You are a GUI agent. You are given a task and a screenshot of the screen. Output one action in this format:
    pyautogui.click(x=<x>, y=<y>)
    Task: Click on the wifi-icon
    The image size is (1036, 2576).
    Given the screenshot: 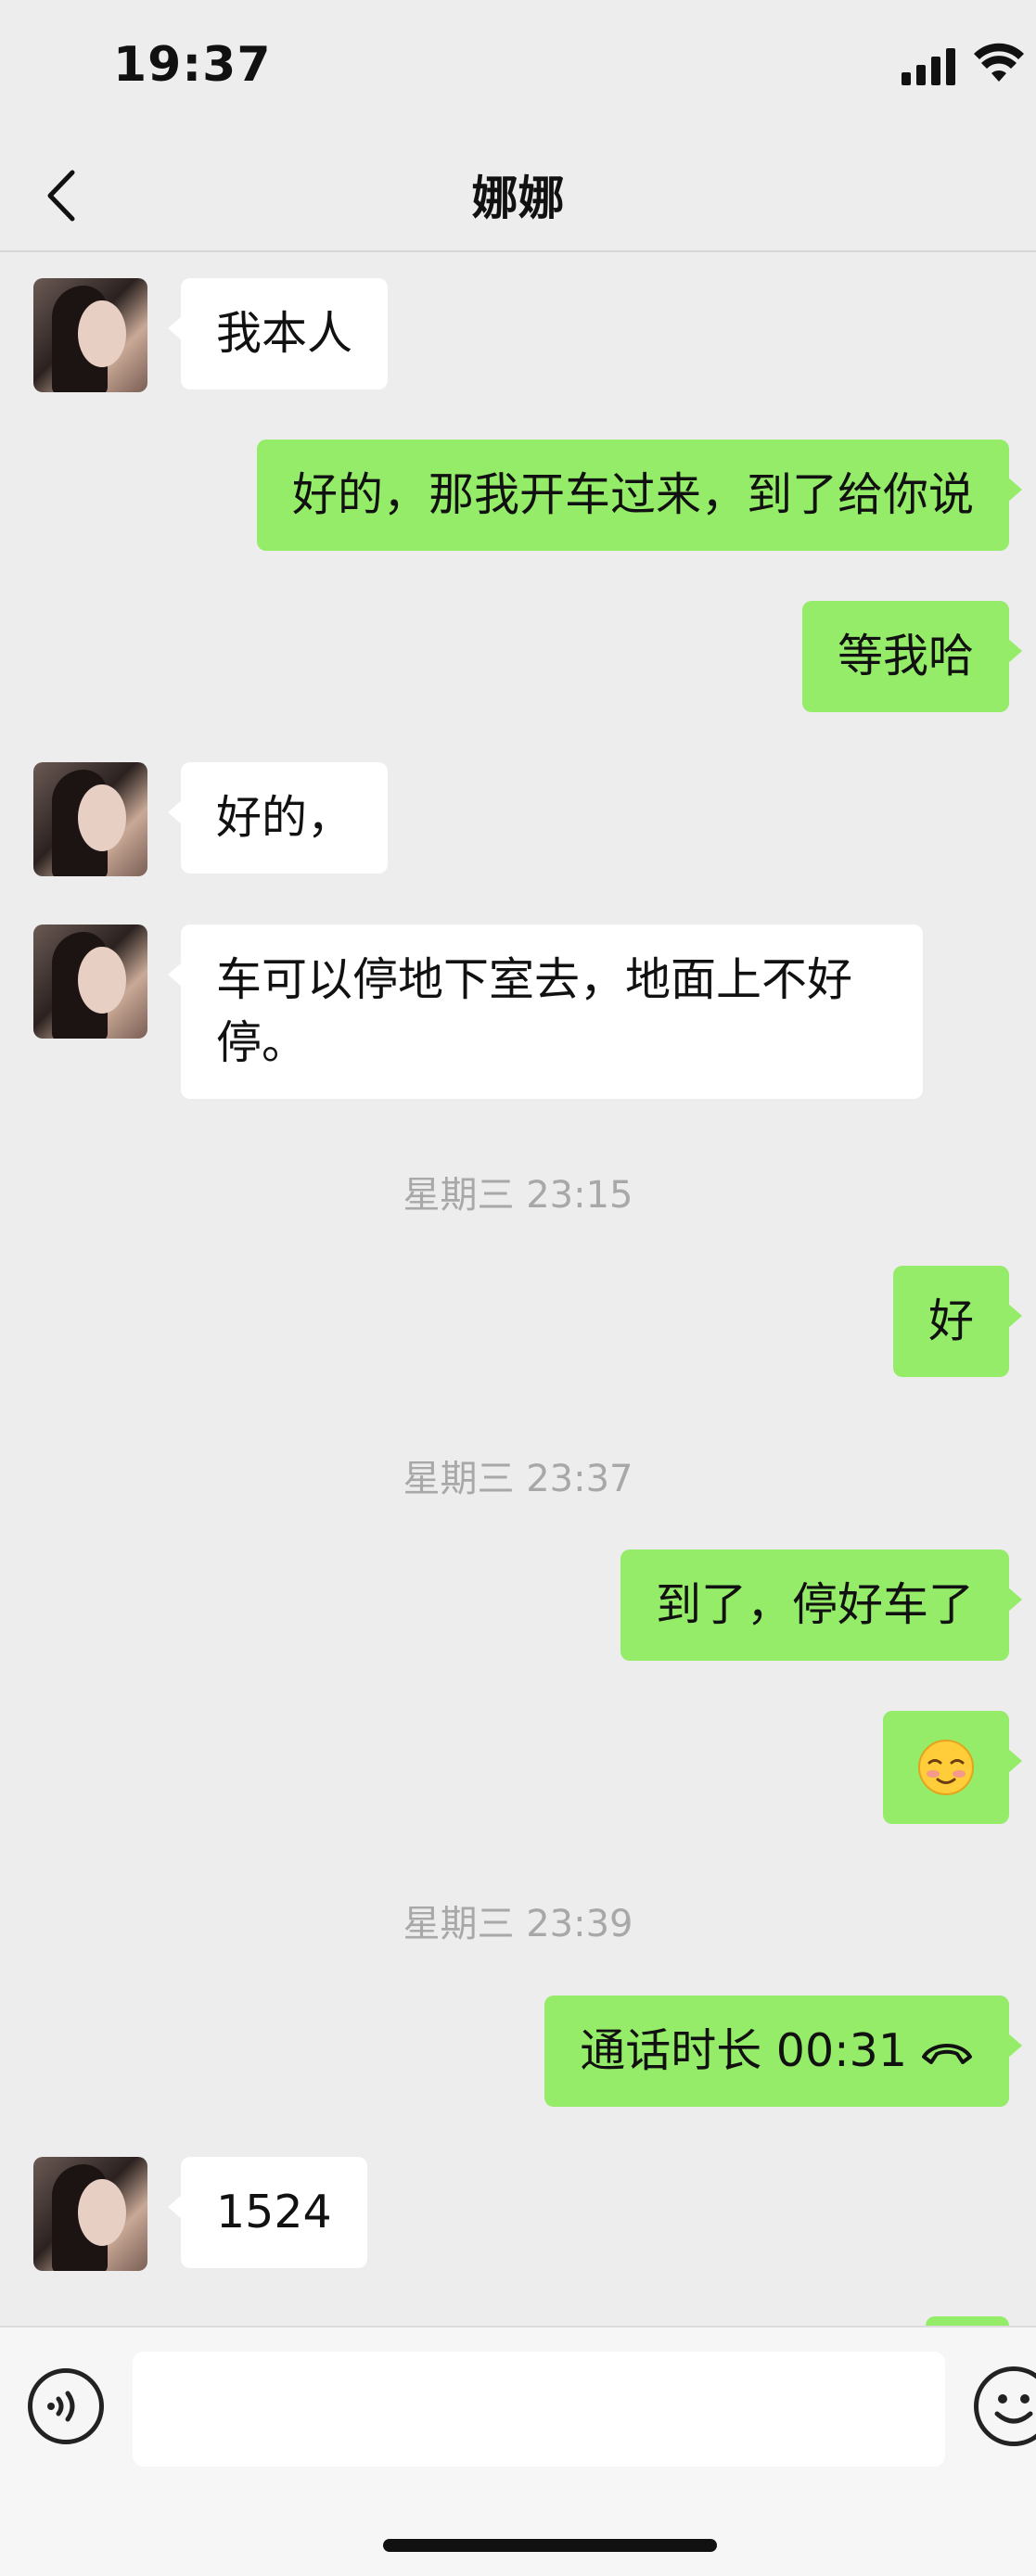 What is the action you would take?
    pyautogui.click(x=999, y=62)
    